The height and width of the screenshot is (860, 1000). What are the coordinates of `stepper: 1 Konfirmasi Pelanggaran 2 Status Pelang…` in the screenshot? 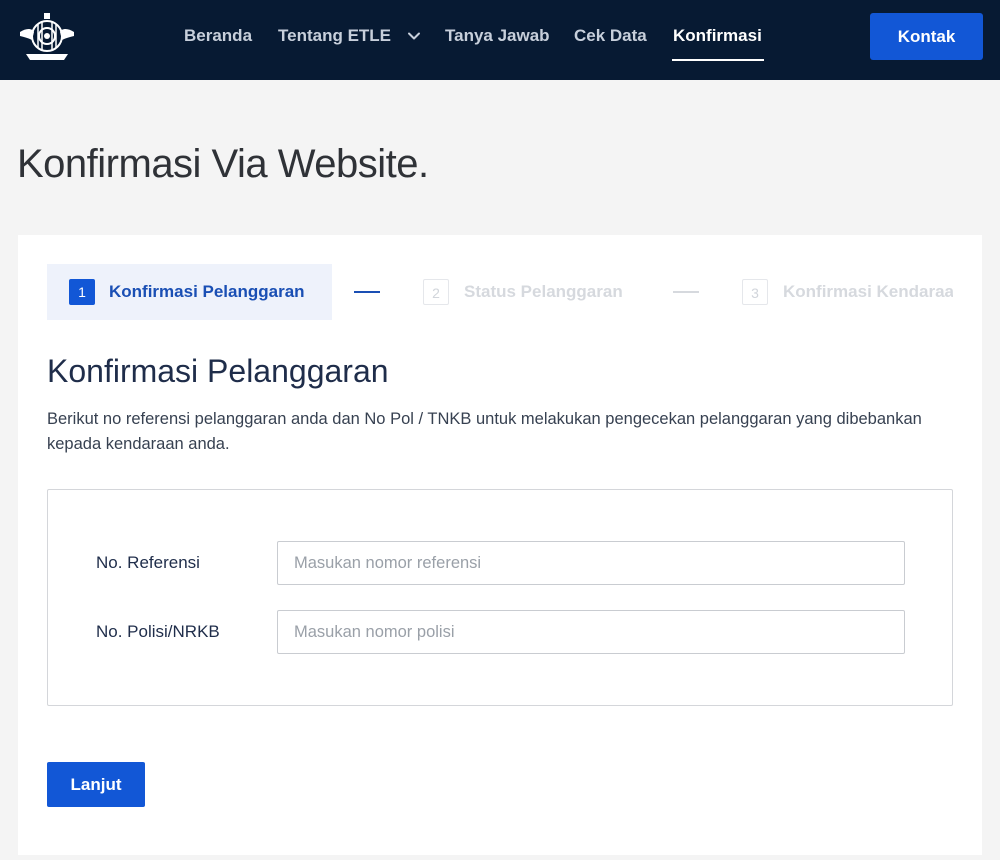 It's located at (500, 280).